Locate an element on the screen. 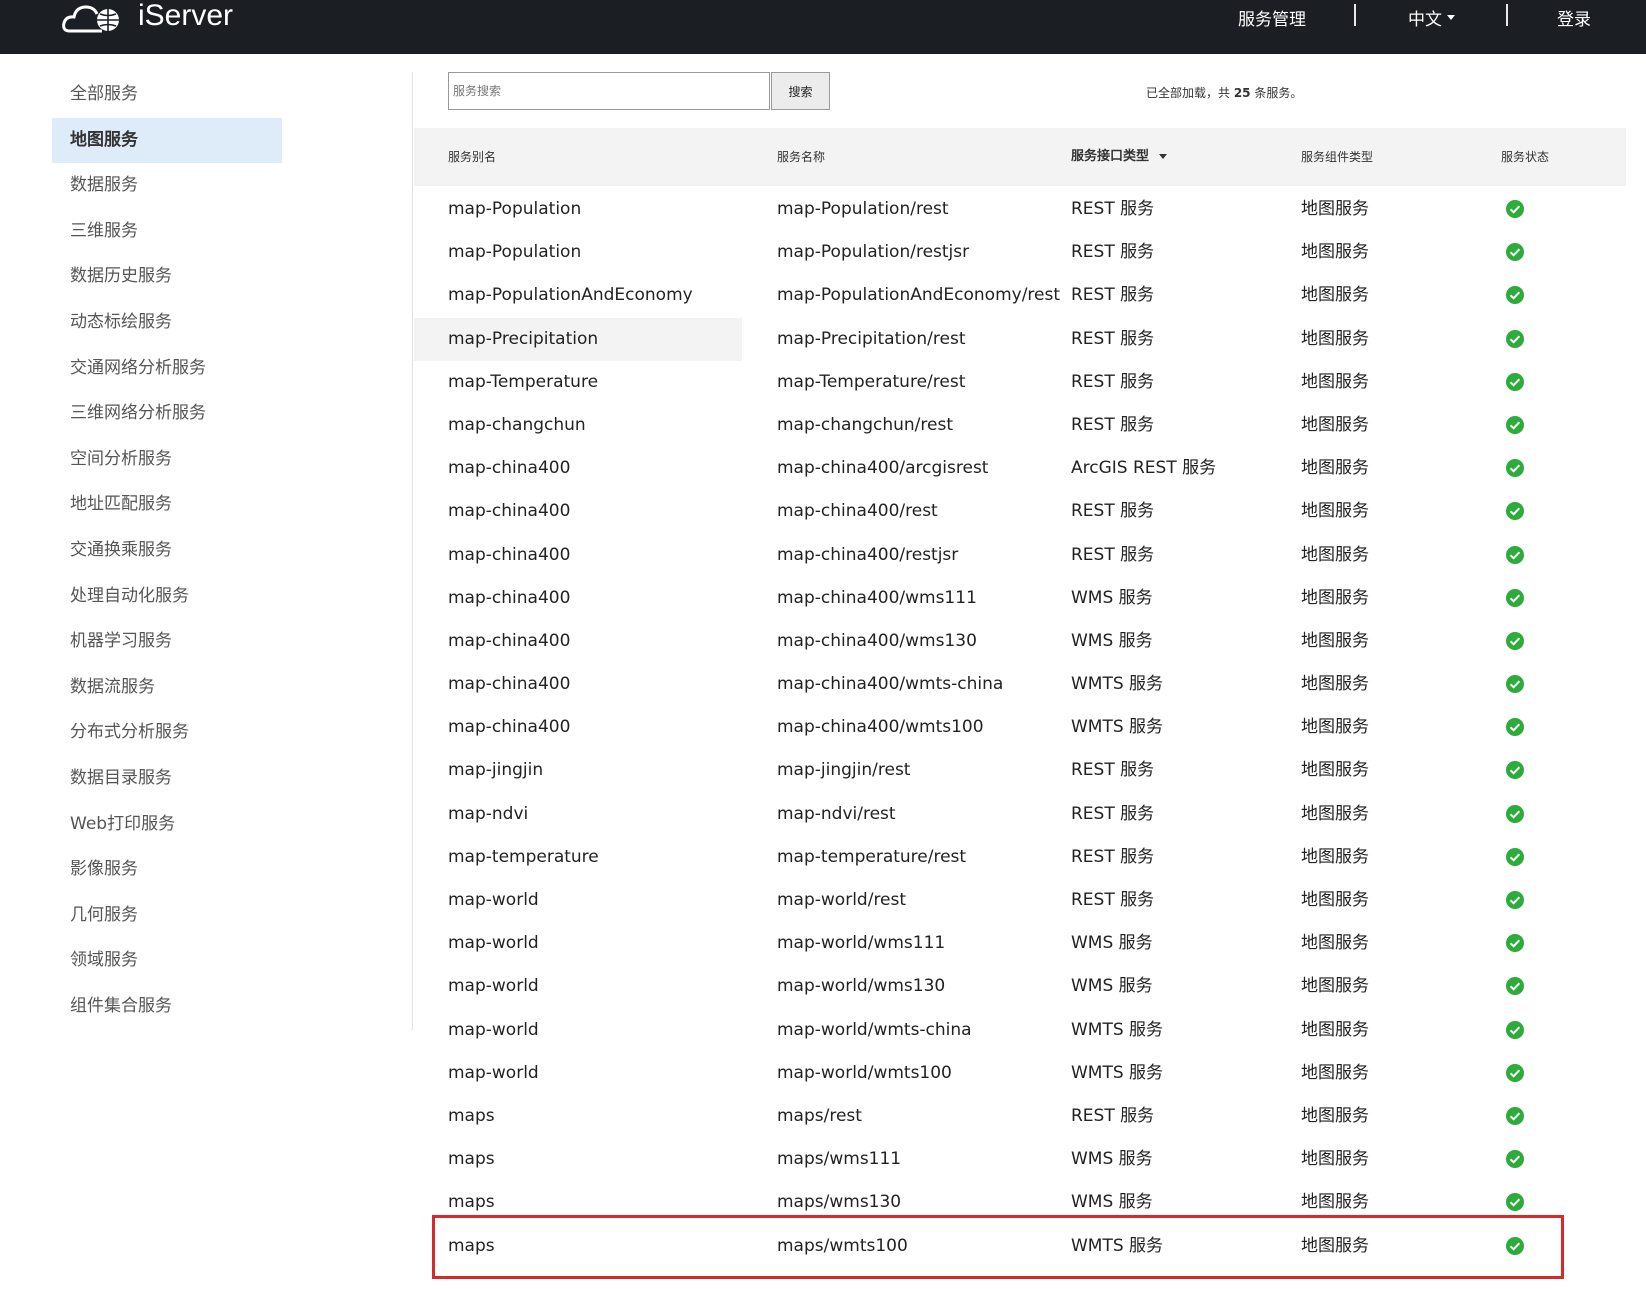  sidebar-item: 影像服务 is located at coordinates (167, 870).